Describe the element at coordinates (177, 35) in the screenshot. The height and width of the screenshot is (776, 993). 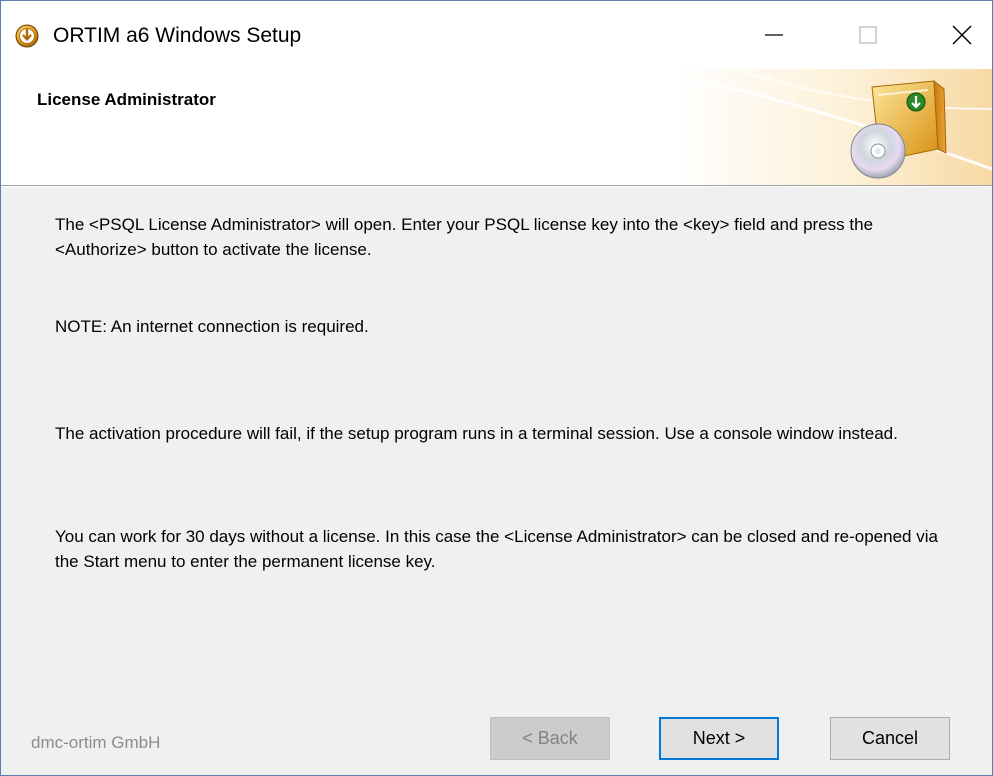
I see `window-title: ORTIM a6 Windows Setup` at that location.